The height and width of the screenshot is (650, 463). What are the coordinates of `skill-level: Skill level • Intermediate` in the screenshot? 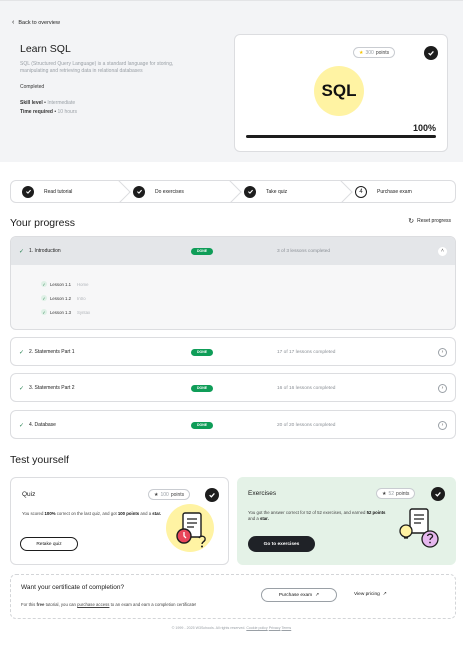 It's located at (48, 103).